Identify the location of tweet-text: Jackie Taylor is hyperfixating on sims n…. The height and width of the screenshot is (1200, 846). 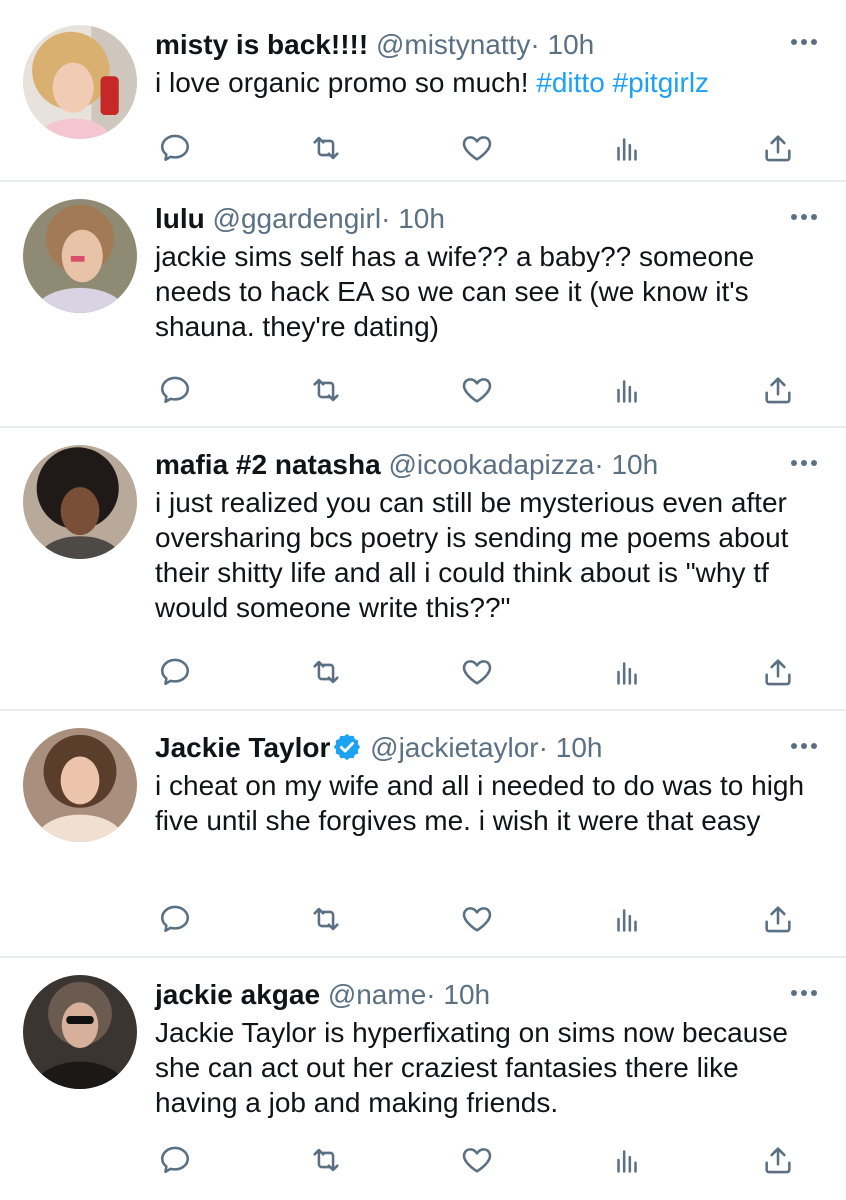
(471, 1067).